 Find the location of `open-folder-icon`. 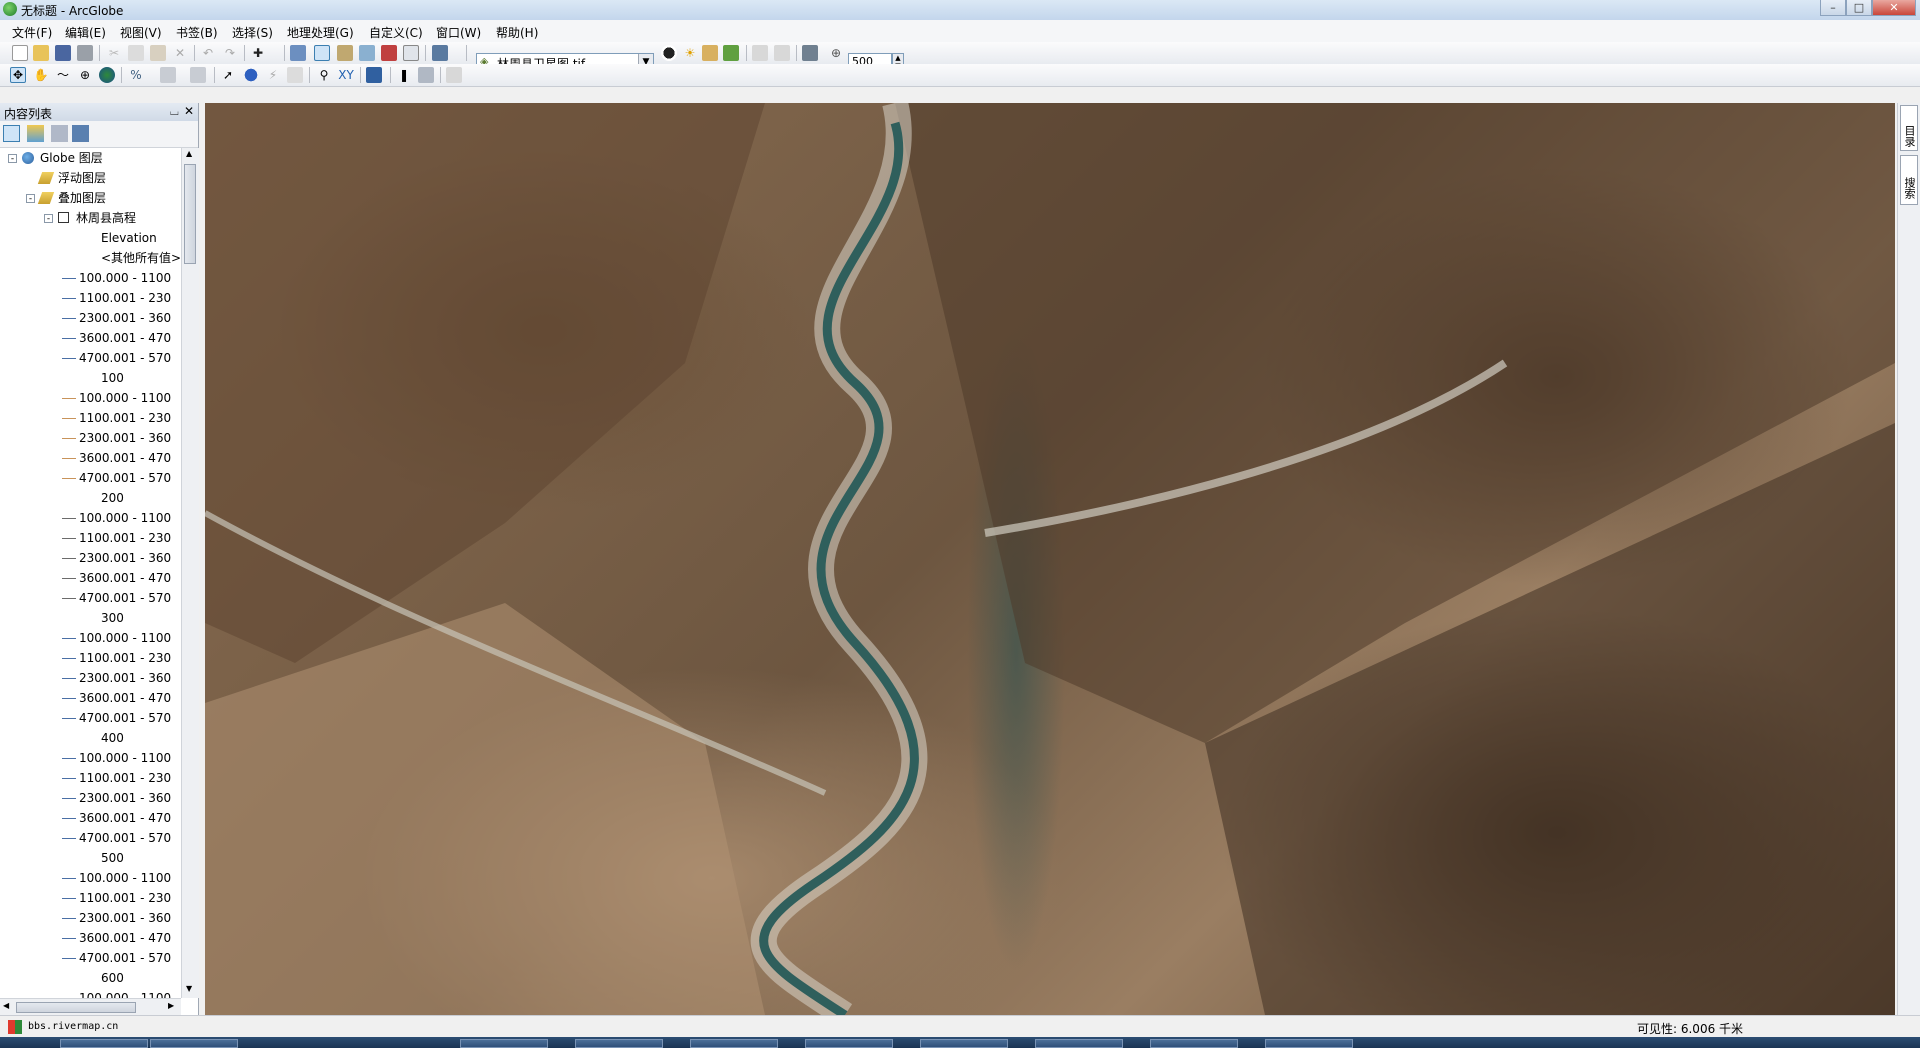

open-folder-icon is located at coordinates (41, 53).